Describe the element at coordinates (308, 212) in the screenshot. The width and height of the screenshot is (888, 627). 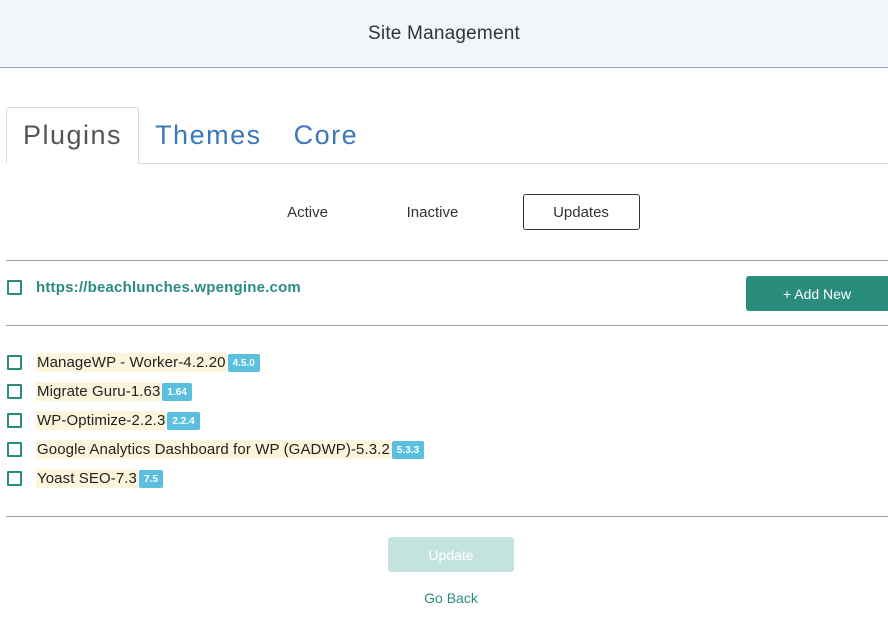
I see `filter-active: Active` at that location.